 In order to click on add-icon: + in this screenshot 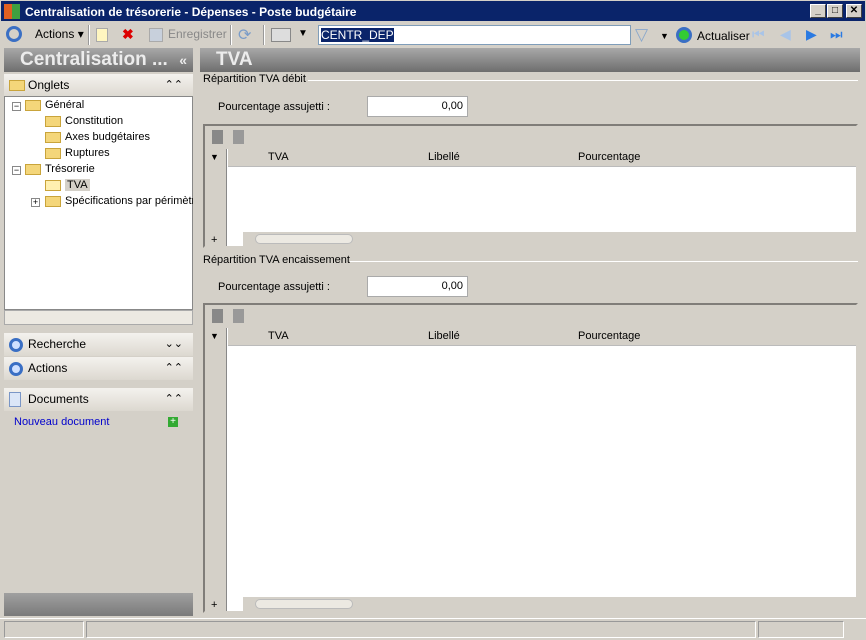, I will do `click(173, 422)`.